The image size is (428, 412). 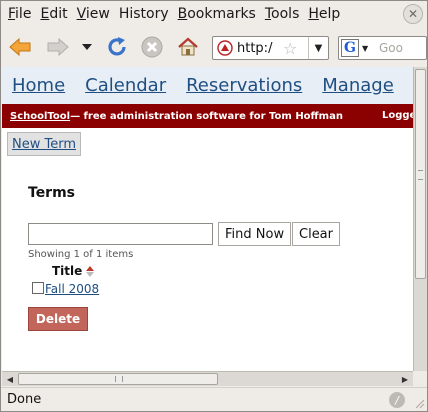 I want to click on site-favicon-icon, so click(x=225, y=48).